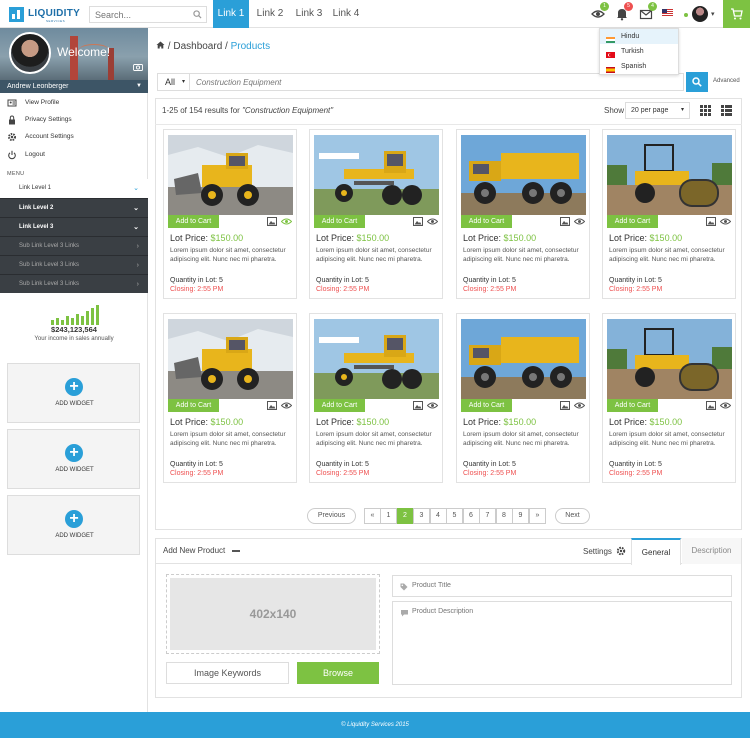 The height and width of the screenshot is (738, 750). What do you see at coordinates (197, 15) in the screenshot?
I see `search-icon` at bounding box center [197, 15].